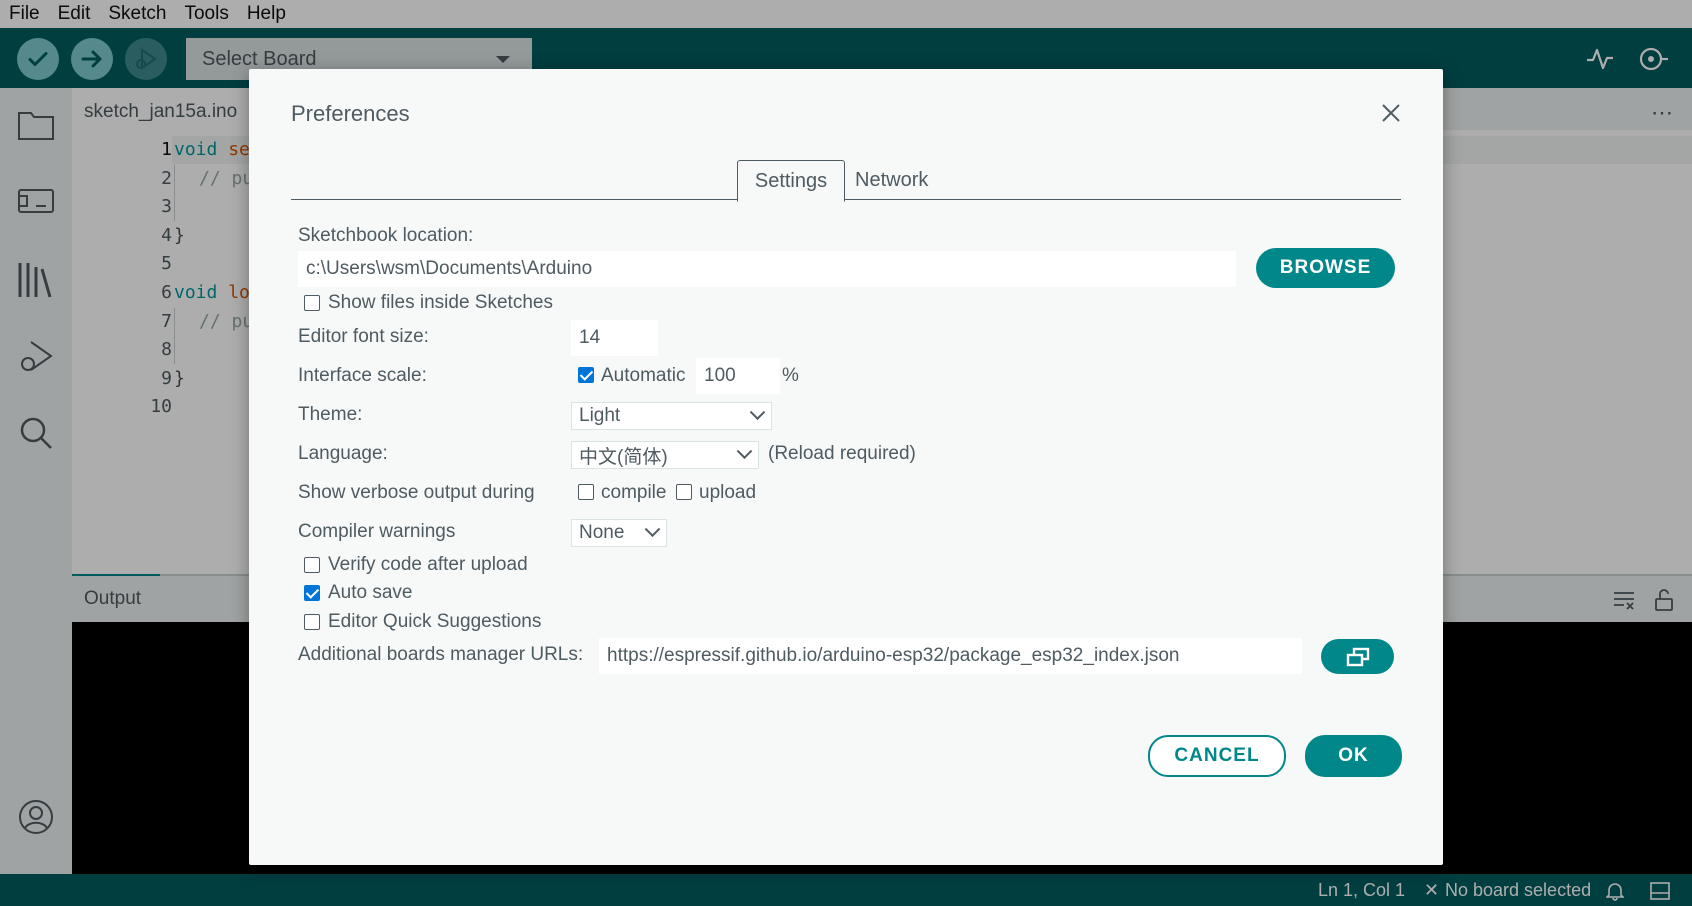 This screenshot has height=906, width=1692. What do you see at coordinates (586, 492) in the screenshot?
I see `verbose-compile-checkbox` at bounding box center [586, 492].